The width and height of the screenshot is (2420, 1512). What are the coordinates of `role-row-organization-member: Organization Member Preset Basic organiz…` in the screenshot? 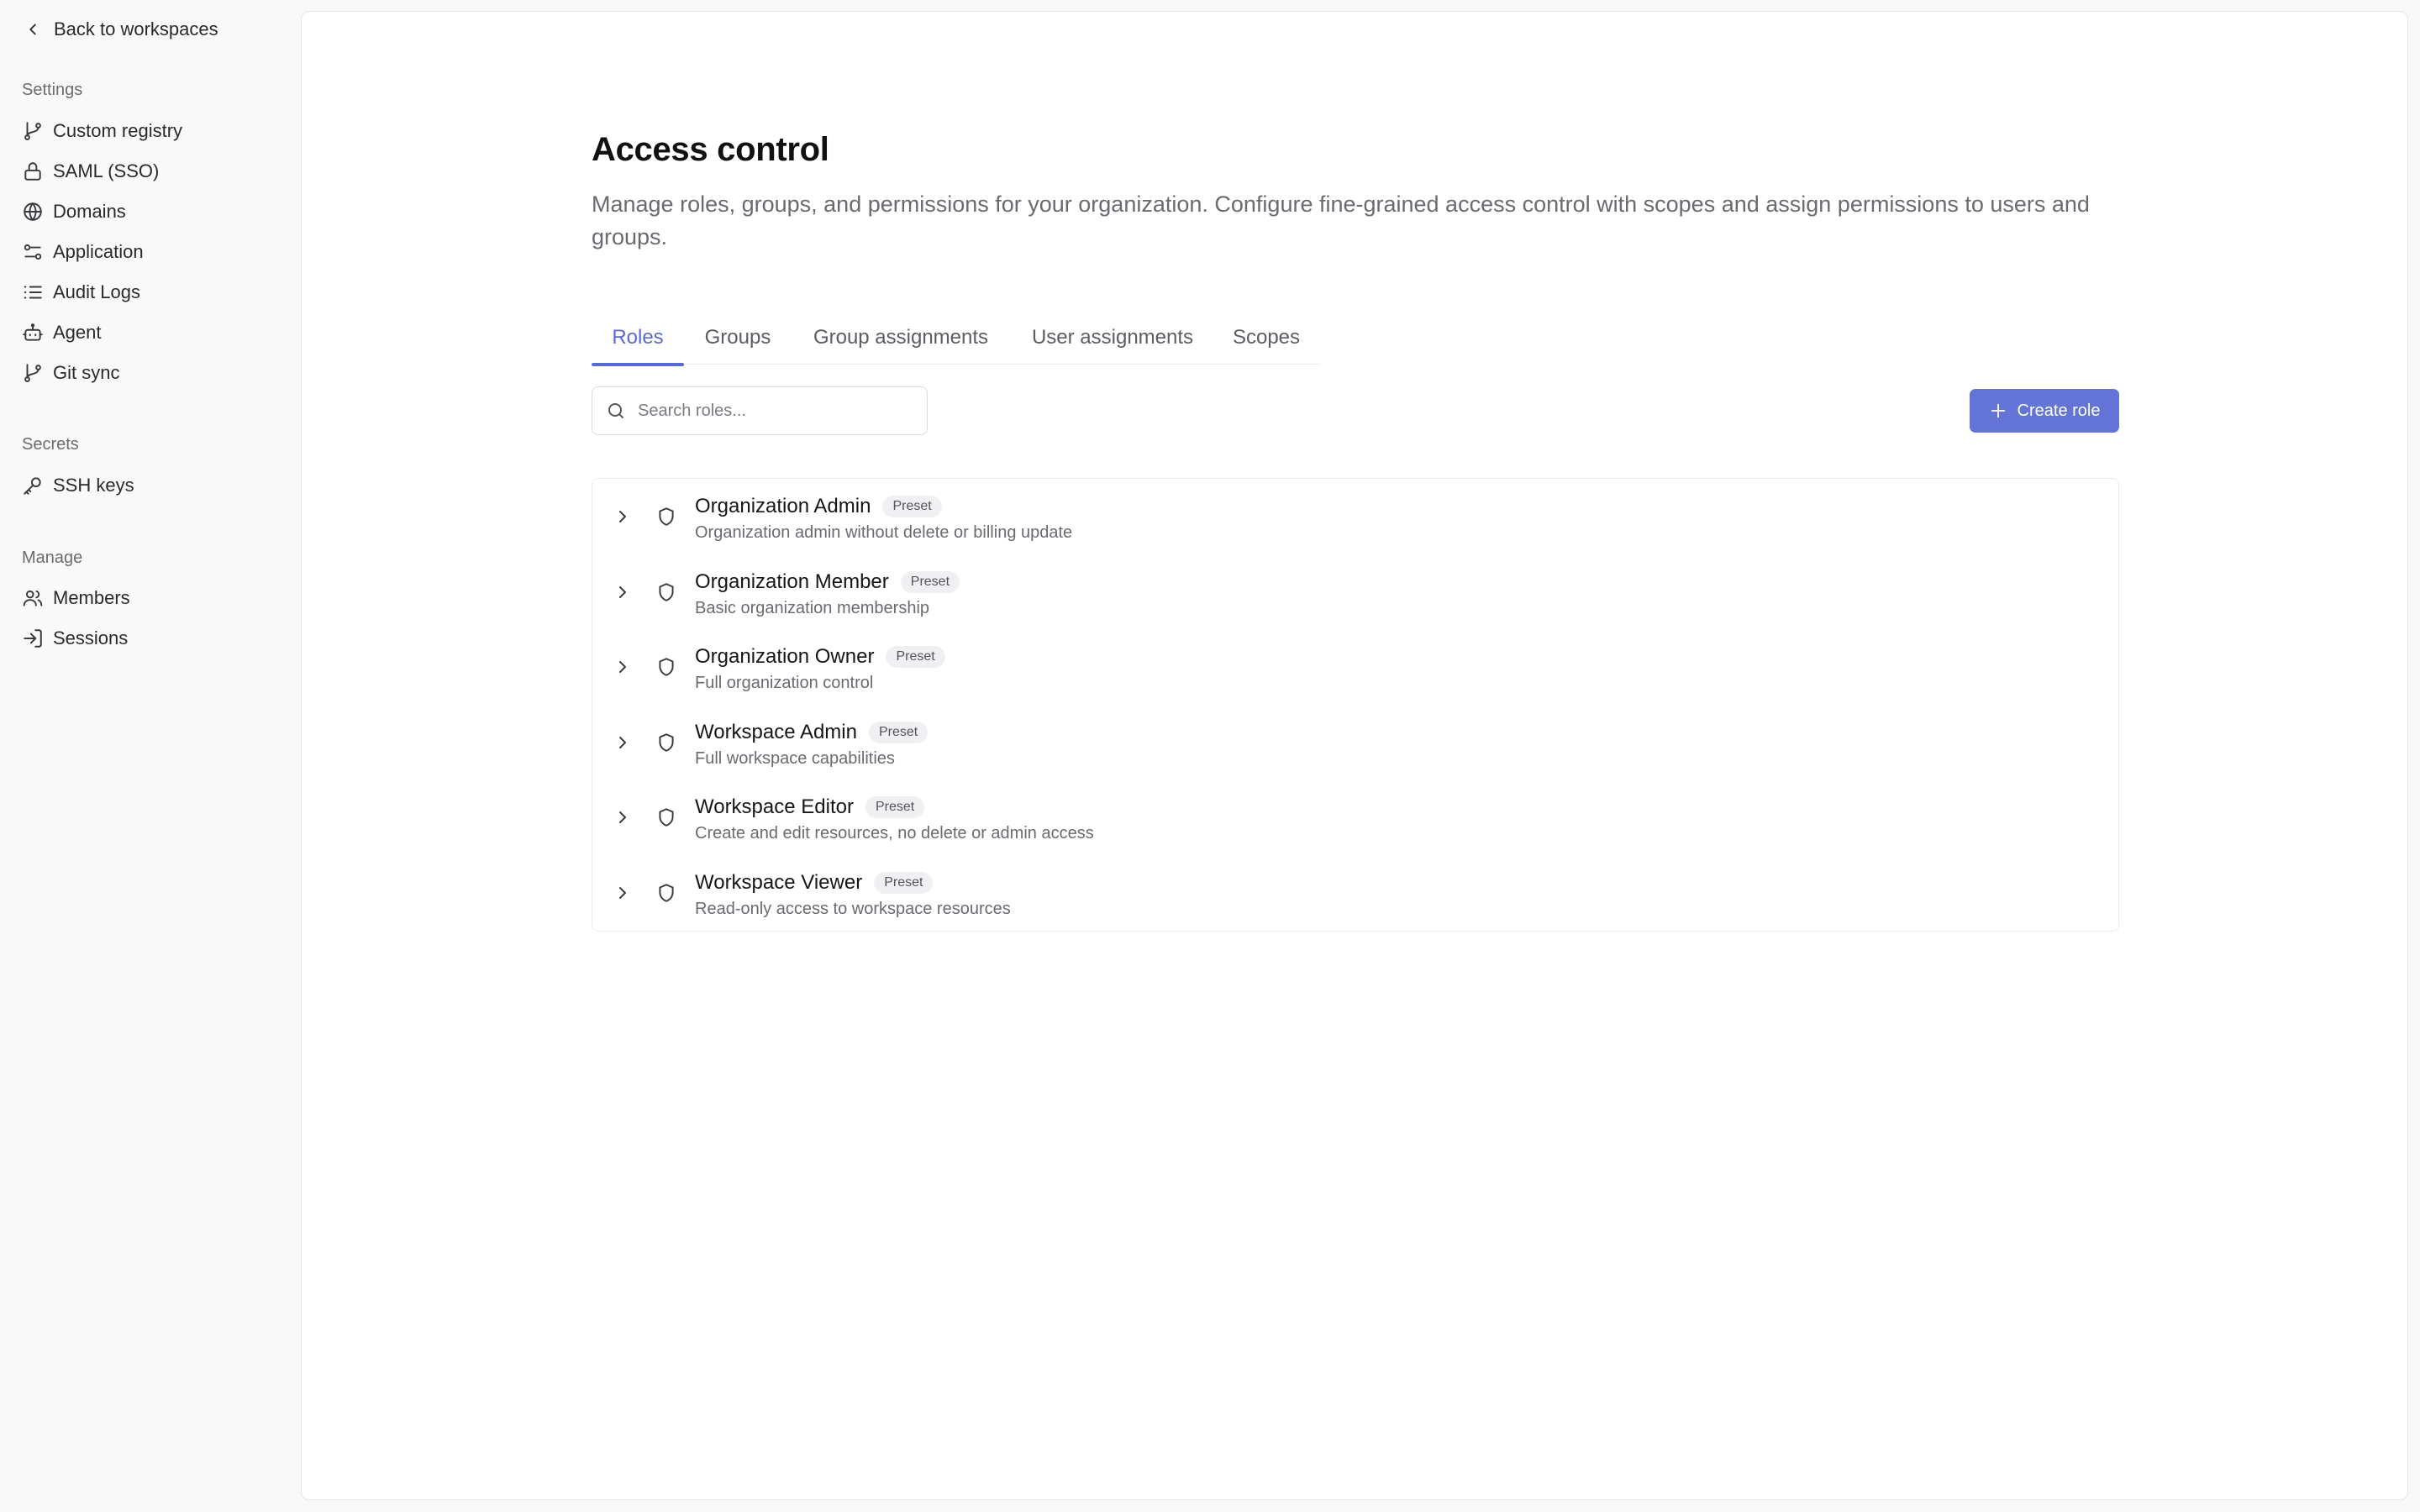 It's located at (1355, 592).